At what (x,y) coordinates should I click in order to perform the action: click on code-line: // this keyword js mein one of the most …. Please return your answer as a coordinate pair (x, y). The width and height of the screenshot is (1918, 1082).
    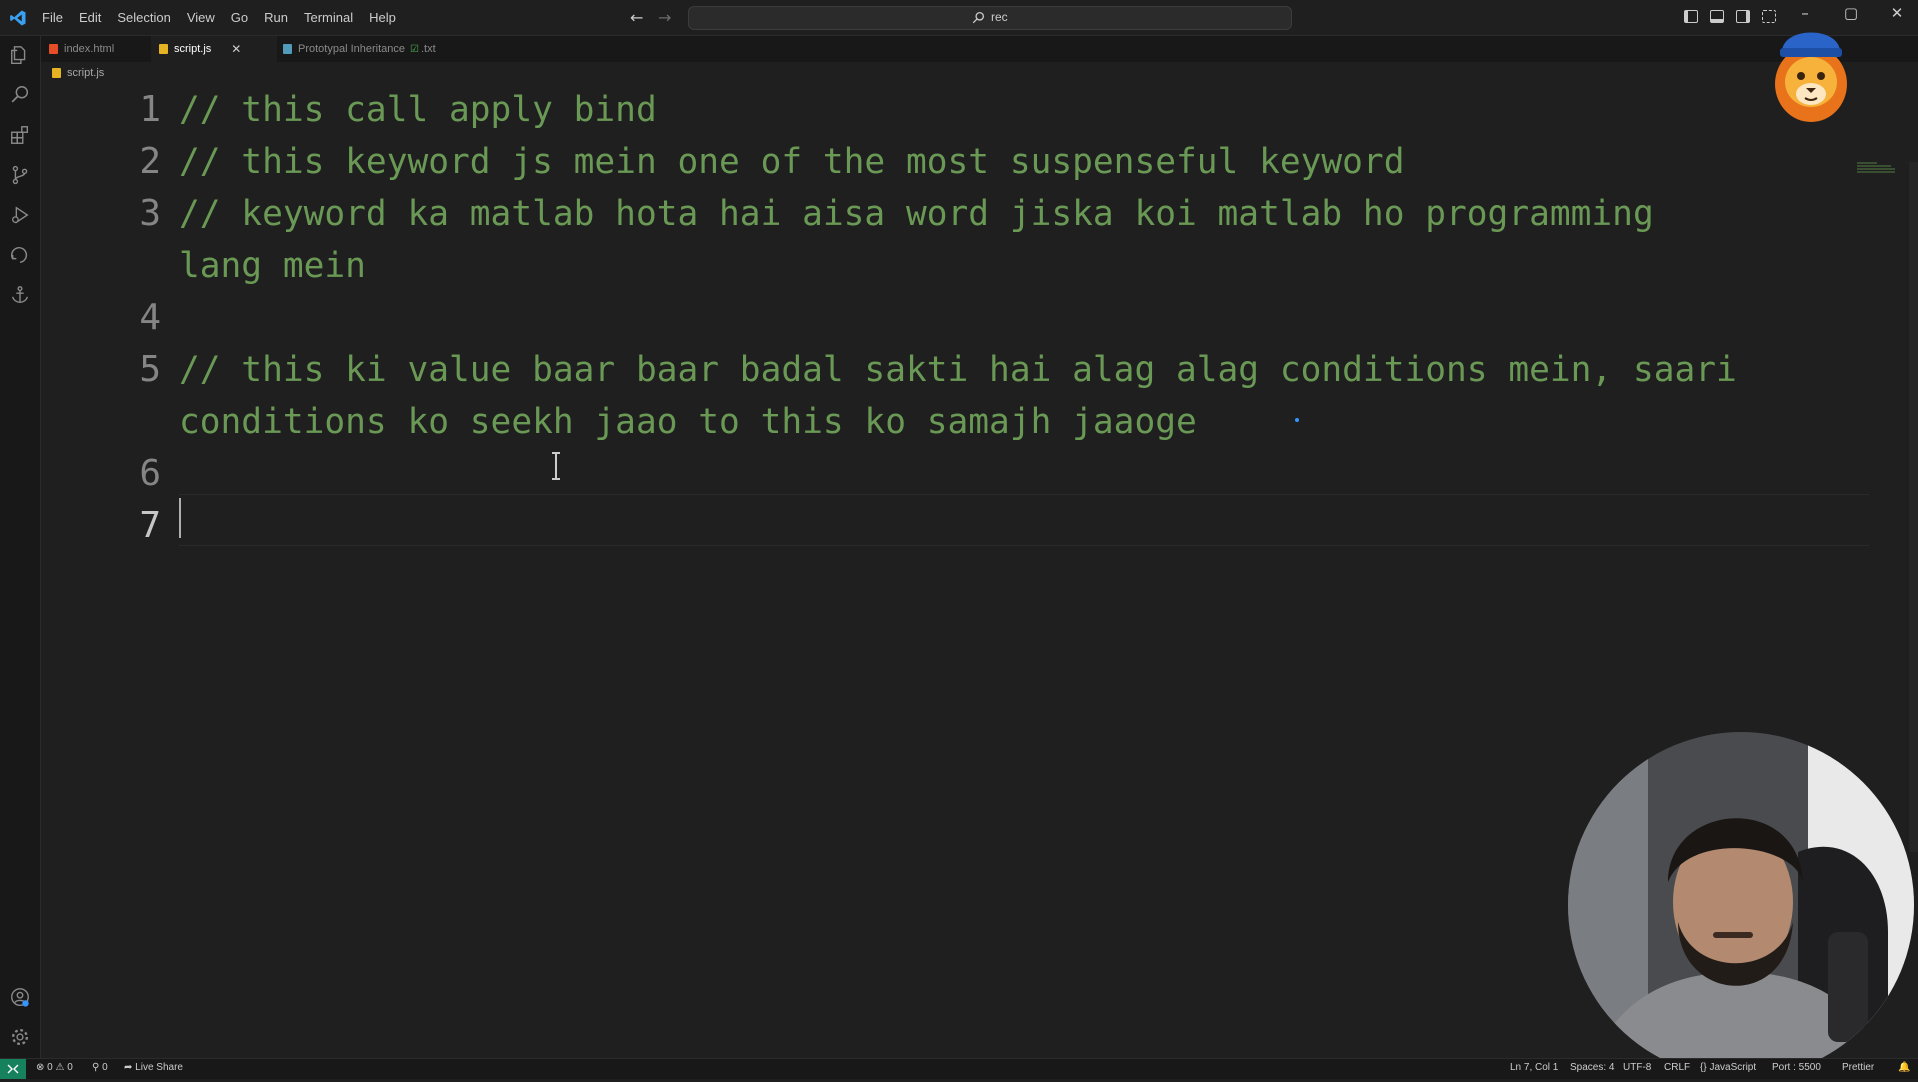
    Looking at the image, I should click on (792, 162).